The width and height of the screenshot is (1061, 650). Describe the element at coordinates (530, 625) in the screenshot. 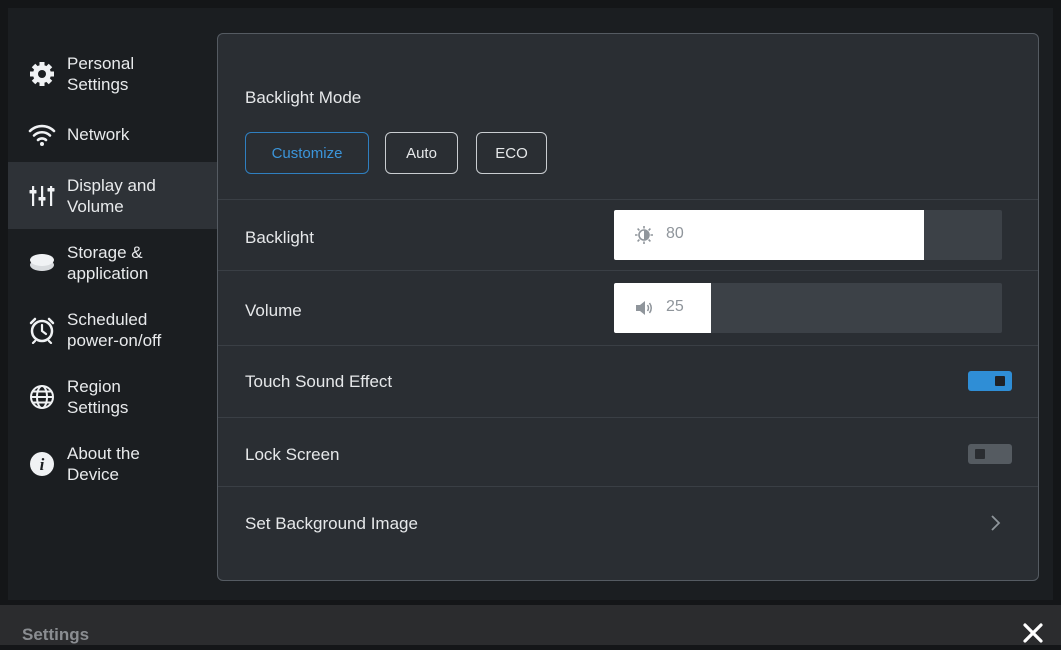

I see `bottom-bar: Settings` at that location.